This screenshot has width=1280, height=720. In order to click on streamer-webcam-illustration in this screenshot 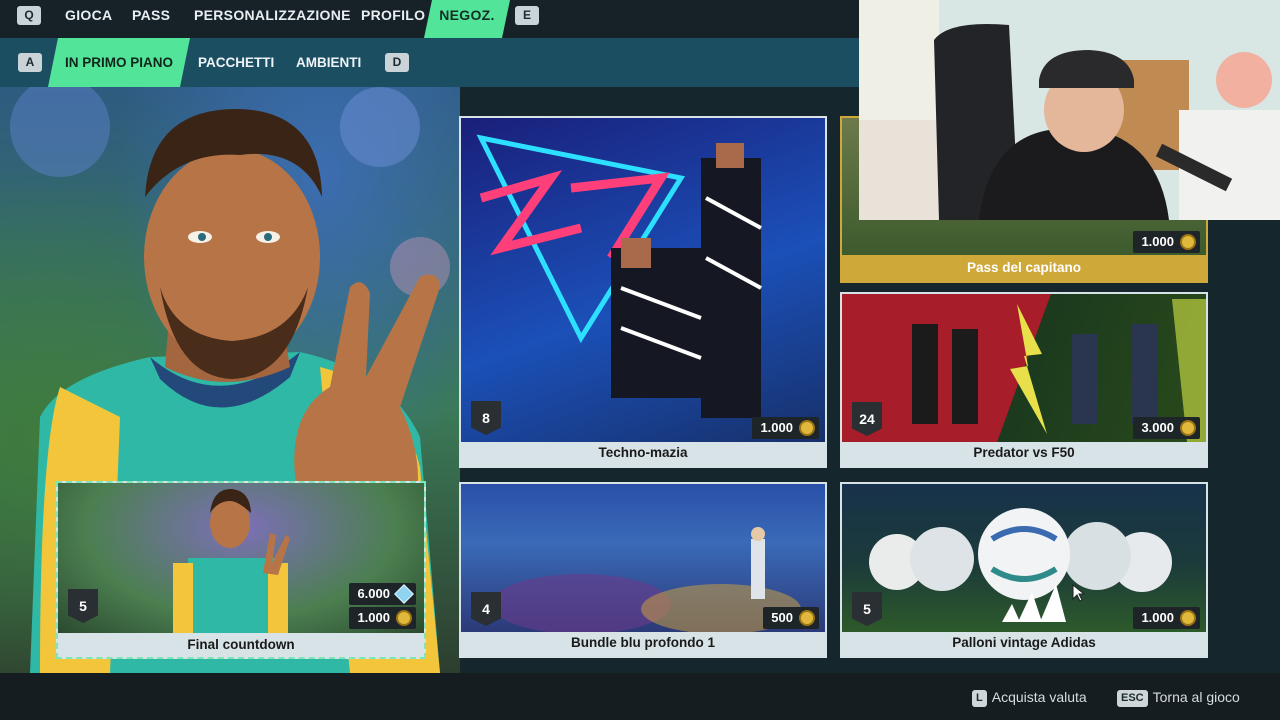, I will do `click(1069, 110)`.